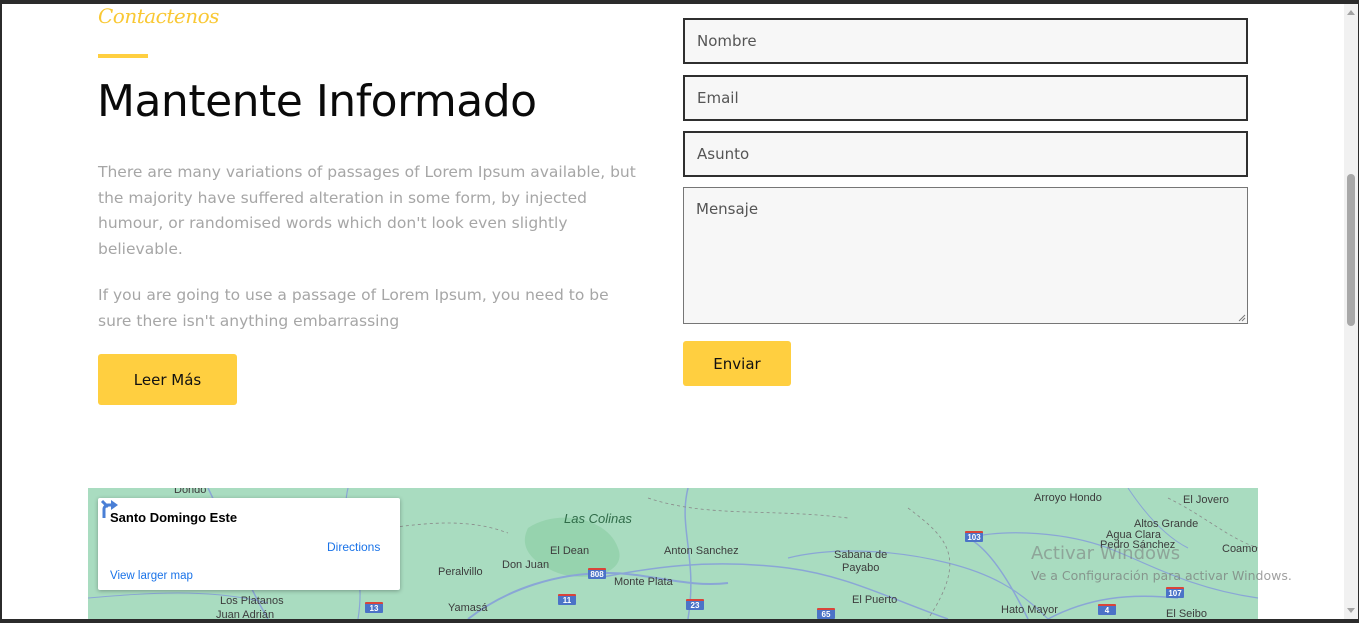 The height and width of the screenshot is (623, 1359). I want to click on route-shield: 65, so click(826, 613).